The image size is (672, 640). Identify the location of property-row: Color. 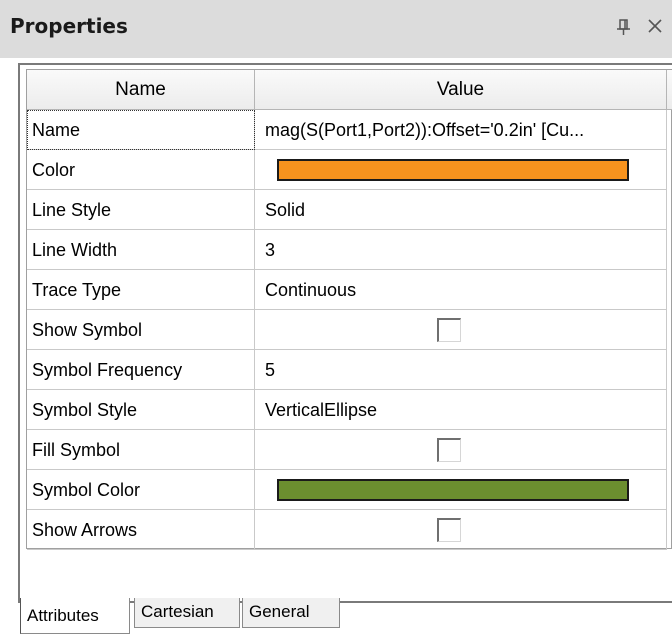
(347, 170).